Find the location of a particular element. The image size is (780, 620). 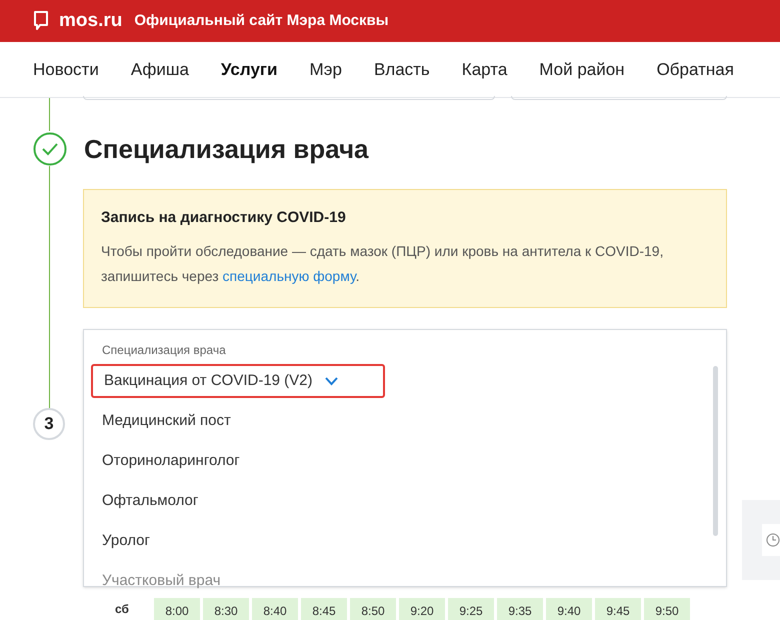

time-slot: 9:40 is located at coordinates (569, 609).